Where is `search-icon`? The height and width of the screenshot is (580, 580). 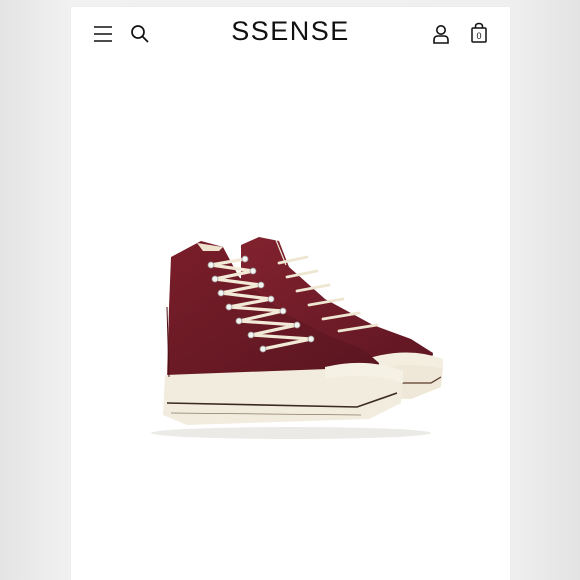
search-icon is located at coordinates (140, 34).